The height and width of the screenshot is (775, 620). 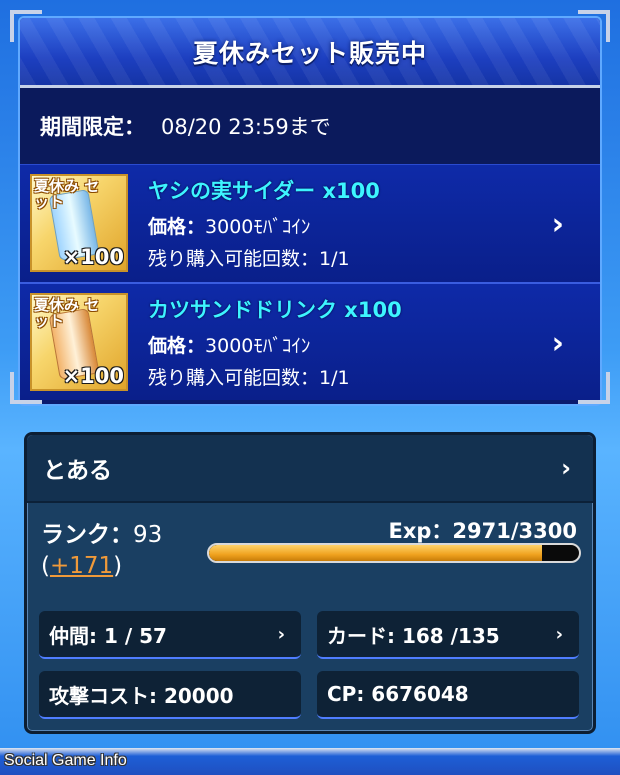 I want to click on limited-period-value: 08/20 23:59まで, so click(x=246, y=127).